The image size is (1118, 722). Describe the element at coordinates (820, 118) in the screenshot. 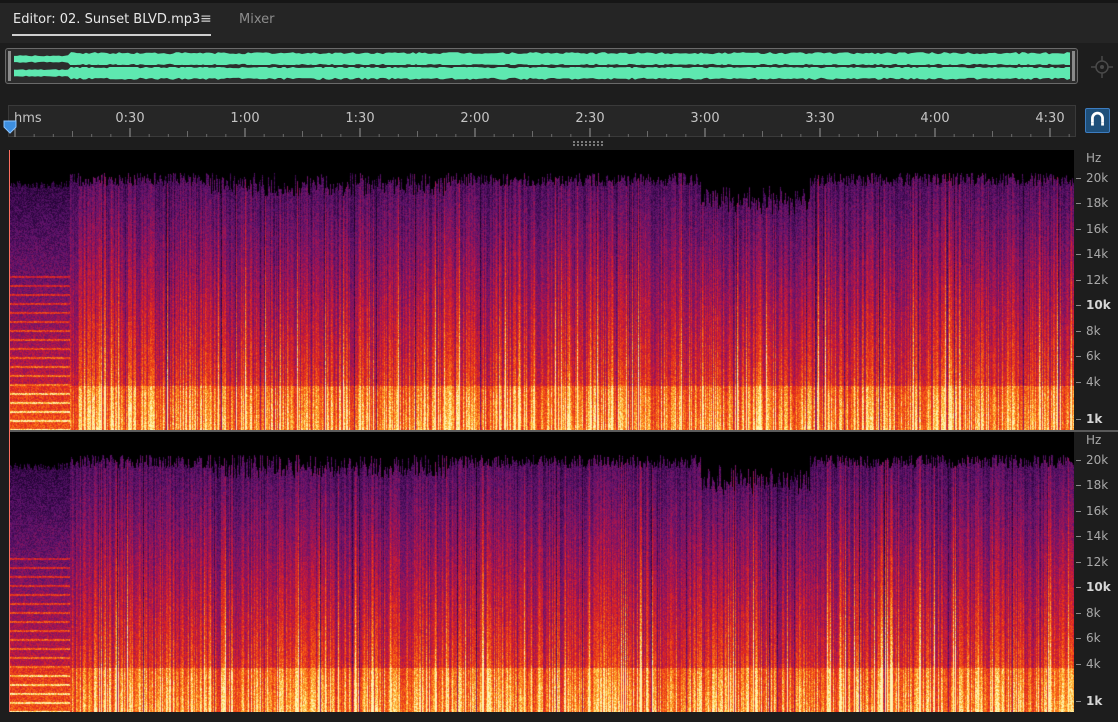

I see `time-ruler-label: 3:30` at that location.